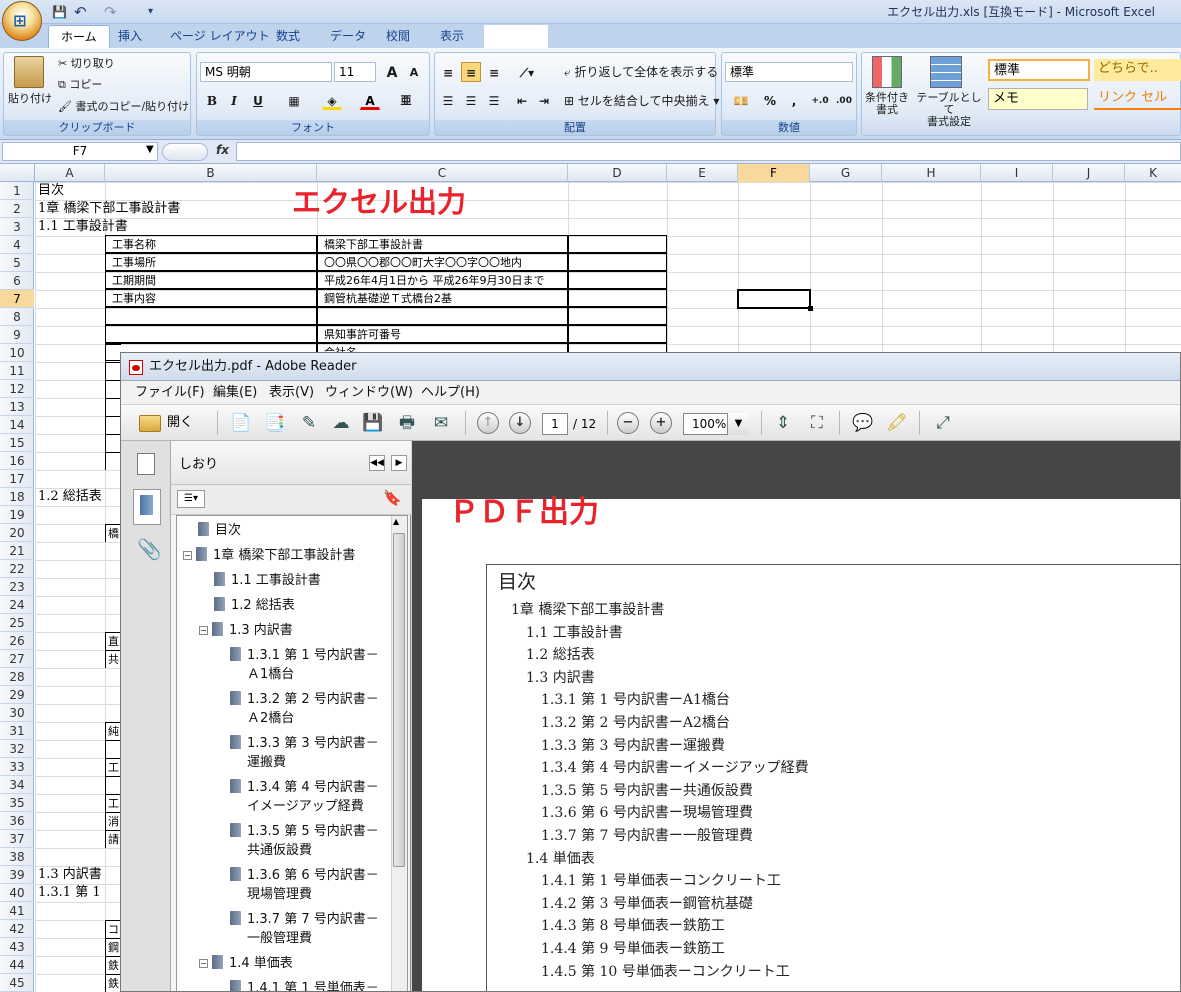  I want to click on bookmark-item: 1.3.3 第 3 号内訳書－ 運搬費, so click(302, 753).